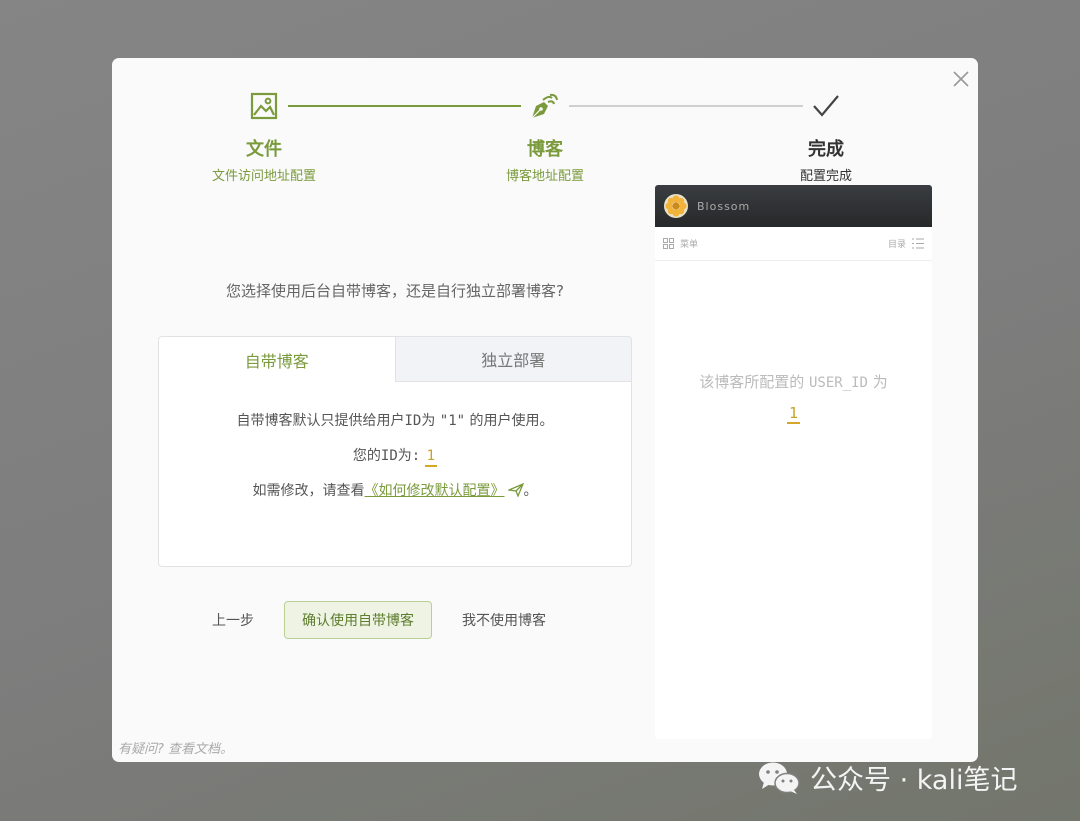 The height and width of the screenshot is (821, 1080). What do you see at coordinates (515, 490) in the screenshot?
I see `send-icon` at bounding box center [515, 490].